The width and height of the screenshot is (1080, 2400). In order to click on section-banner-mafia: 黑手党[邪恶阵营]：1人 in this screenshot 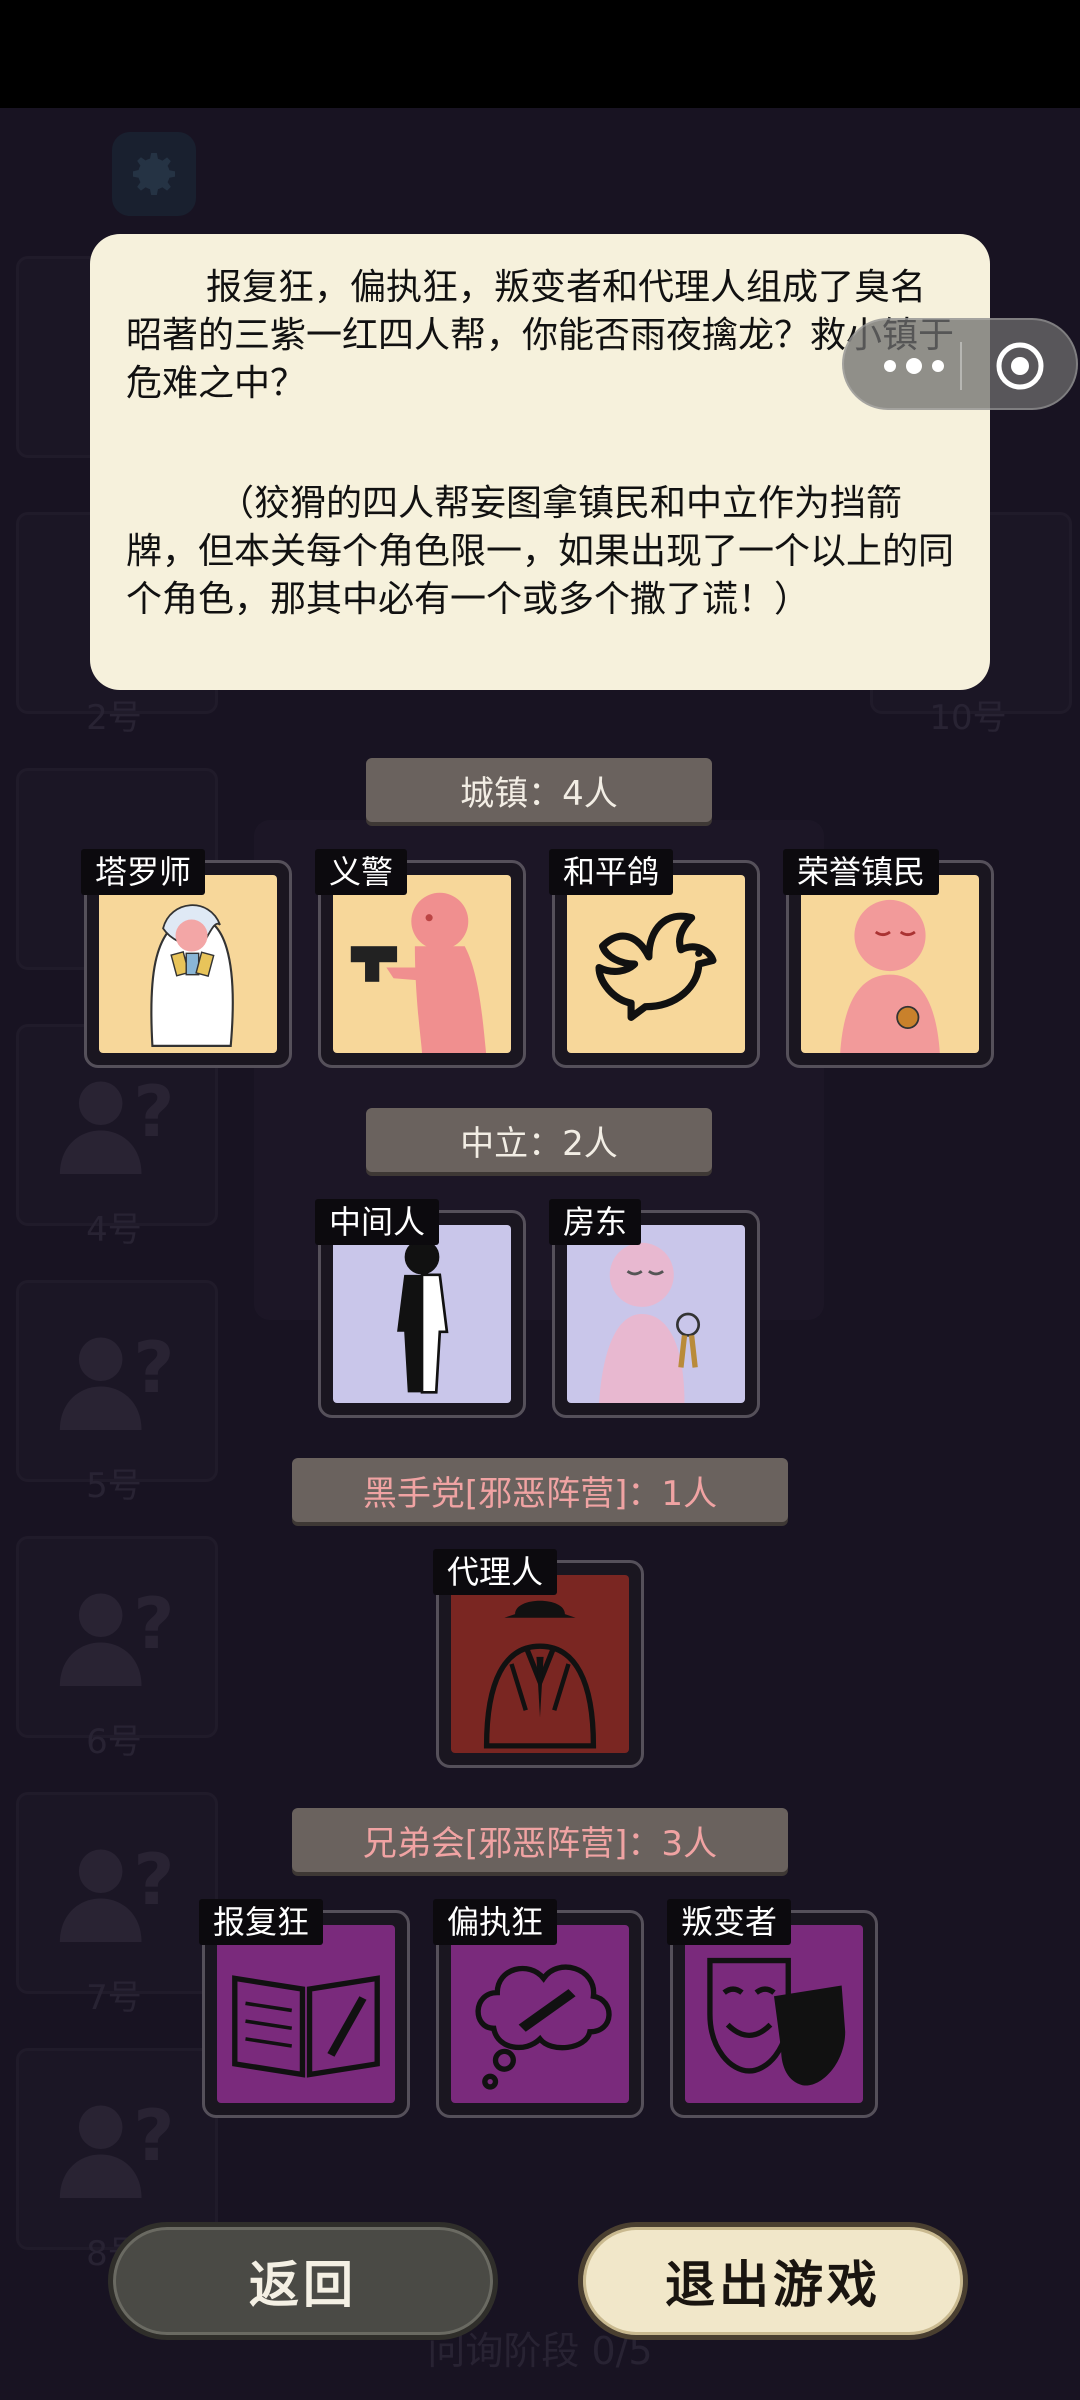, I will do `click(540, 1490)`.